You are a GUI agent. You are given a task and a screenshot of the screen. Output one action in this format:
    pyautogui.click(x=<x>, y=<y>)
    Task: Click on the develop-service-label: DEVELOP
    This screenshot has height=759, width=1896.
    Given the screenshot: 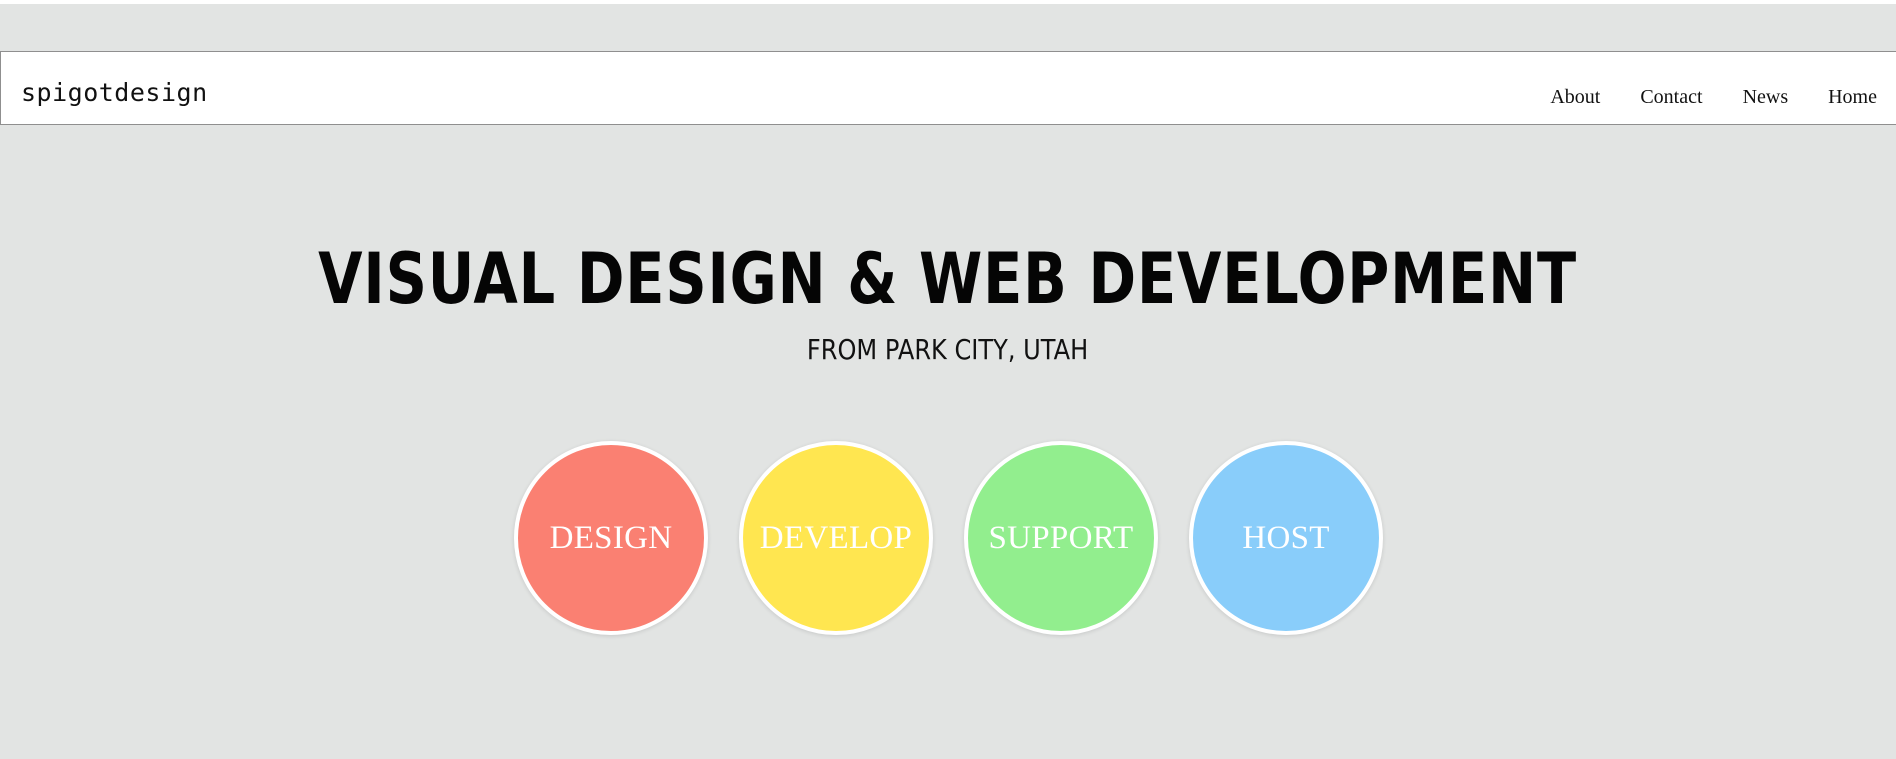 What is the action you would take?
    pyautogui.click(x=836, y=537)
    